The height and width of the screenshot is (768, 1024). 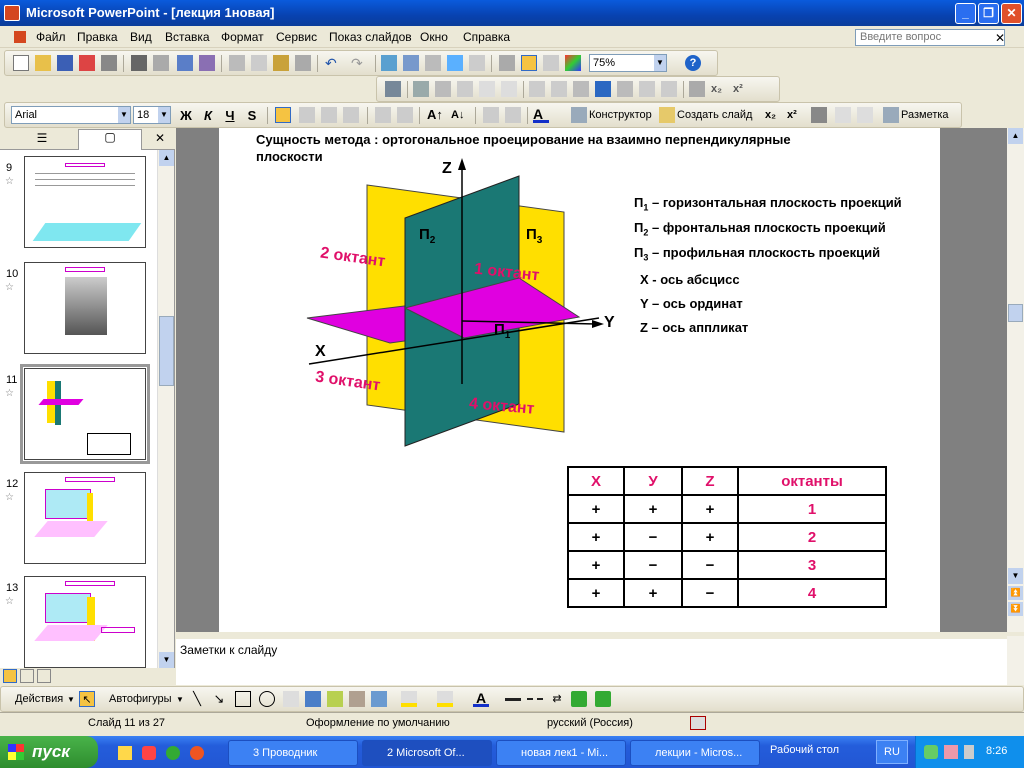 I want to click on 3d-style-icon, so click(x=603, y=699).